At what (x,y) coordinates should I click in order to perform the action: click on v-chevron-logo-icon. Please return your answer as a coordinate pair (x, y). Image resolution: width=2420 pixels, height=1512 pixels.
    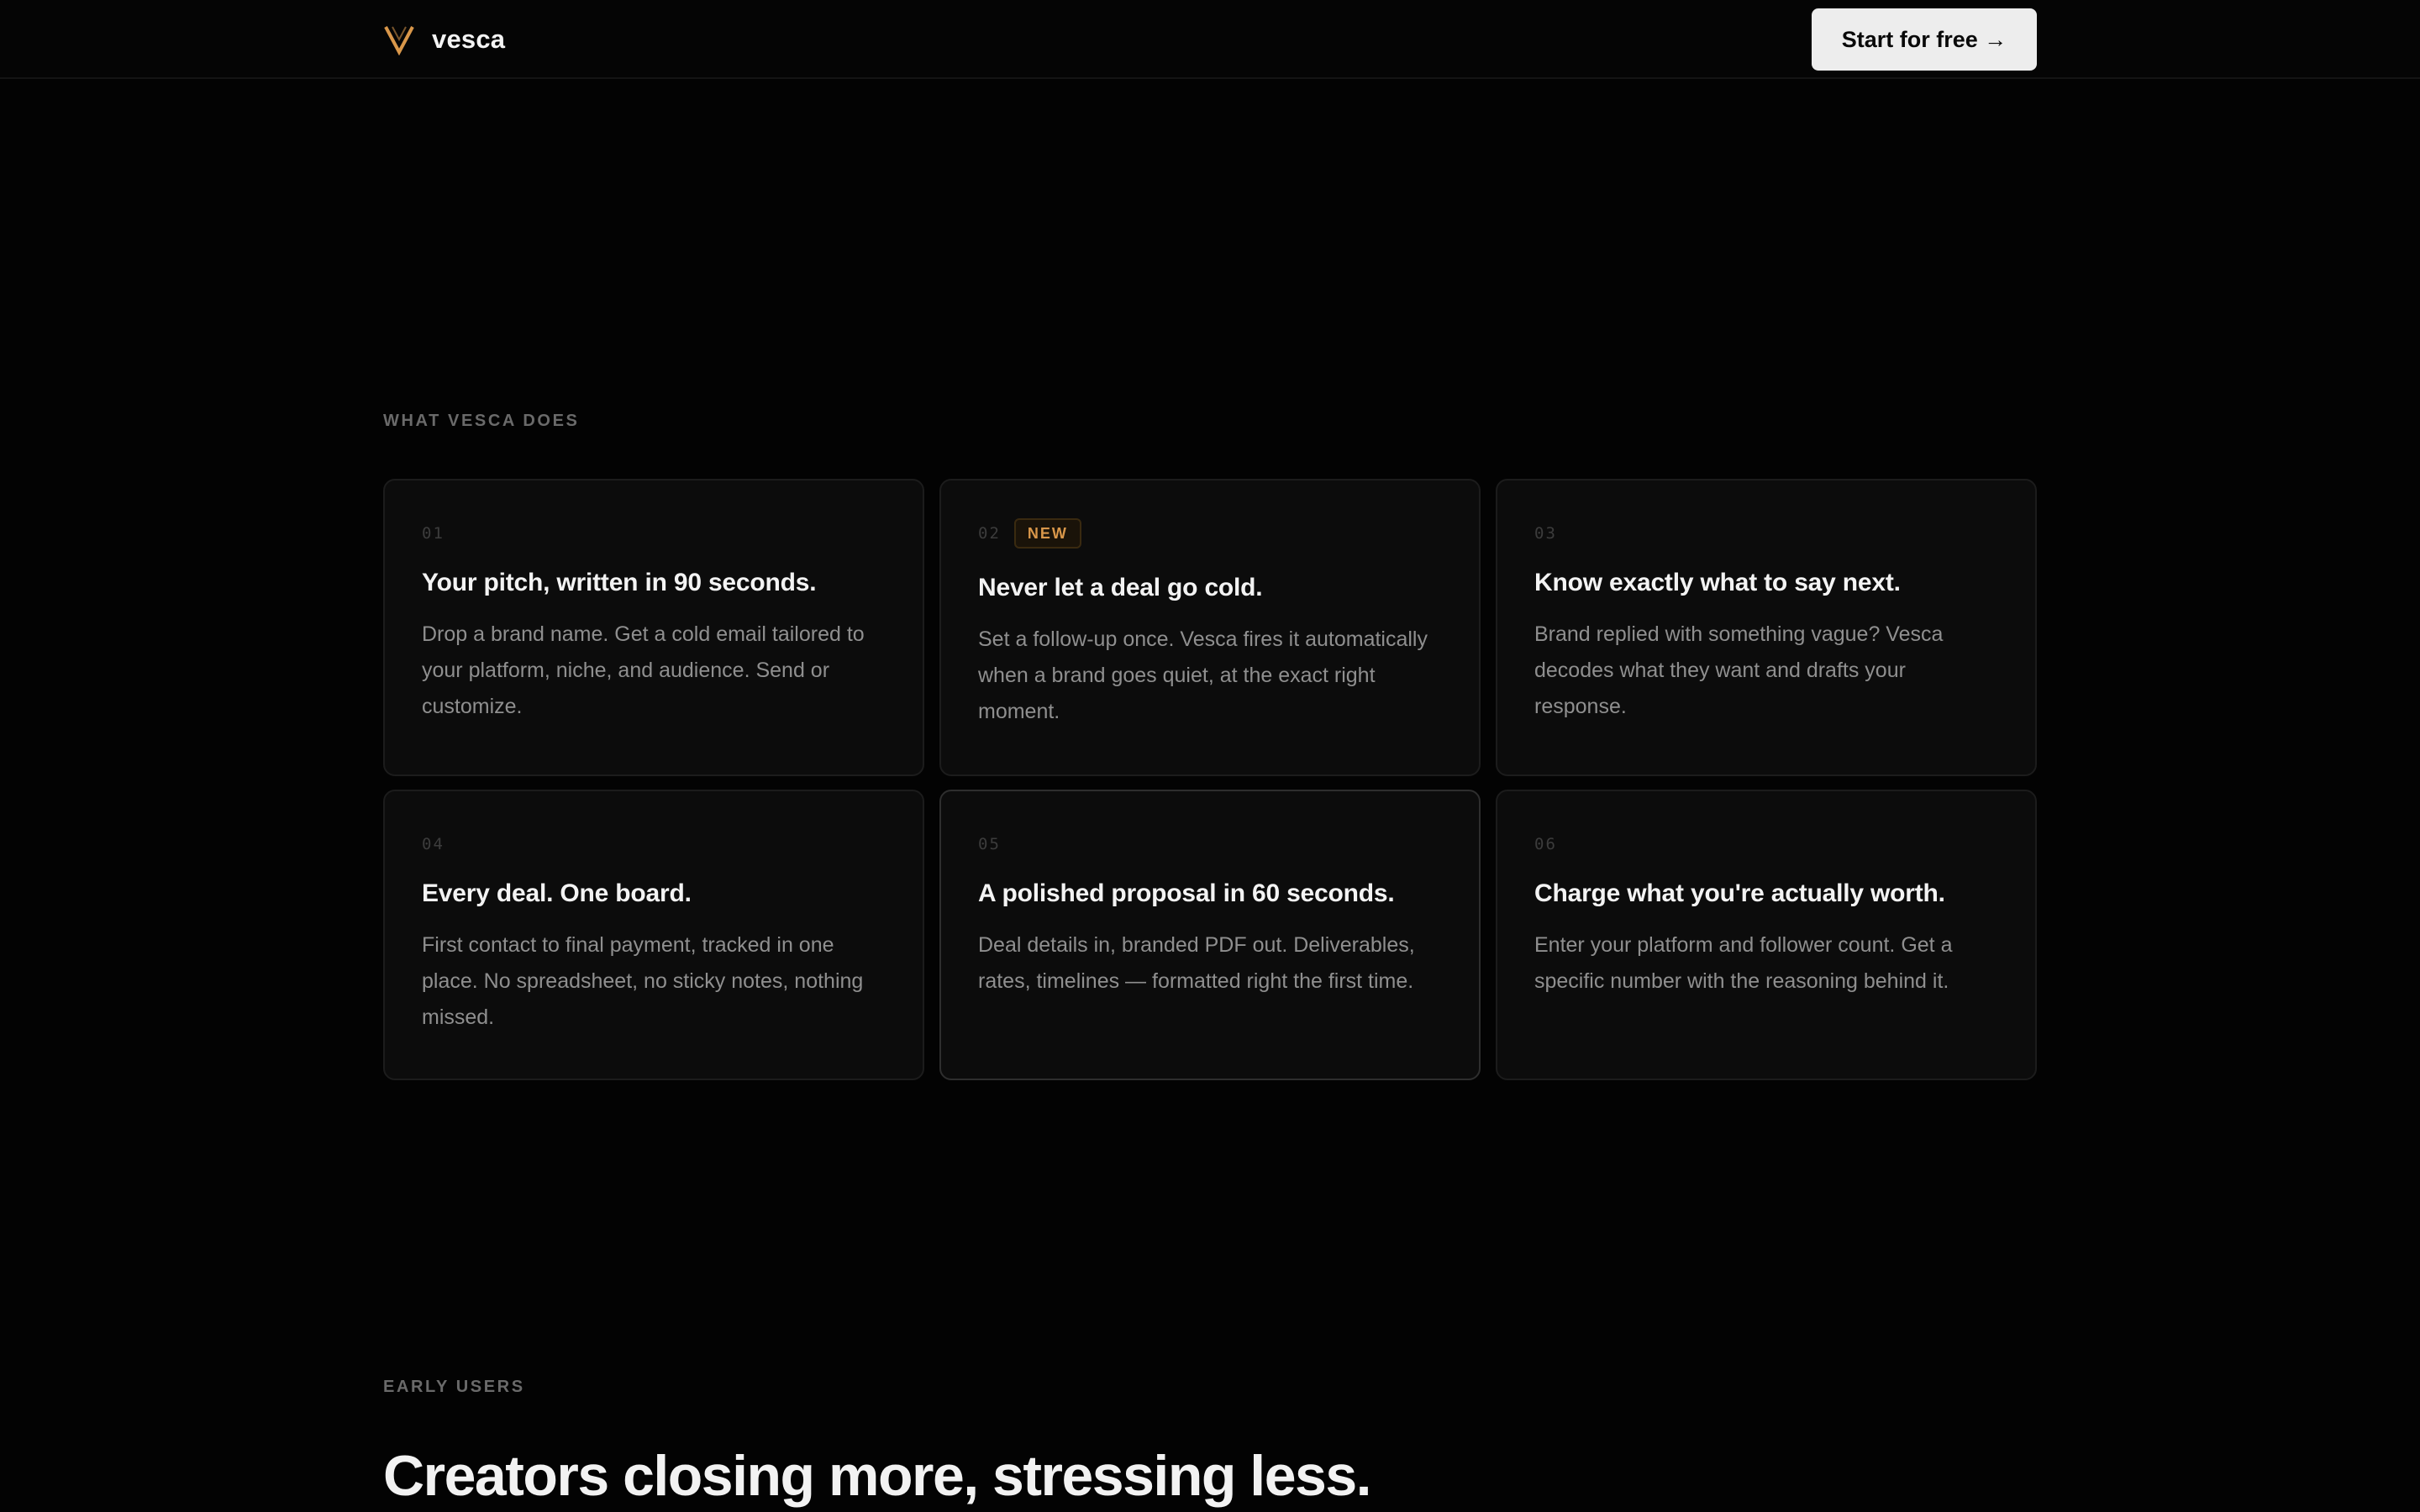
    Looking at the image, I should click on (399, 40).